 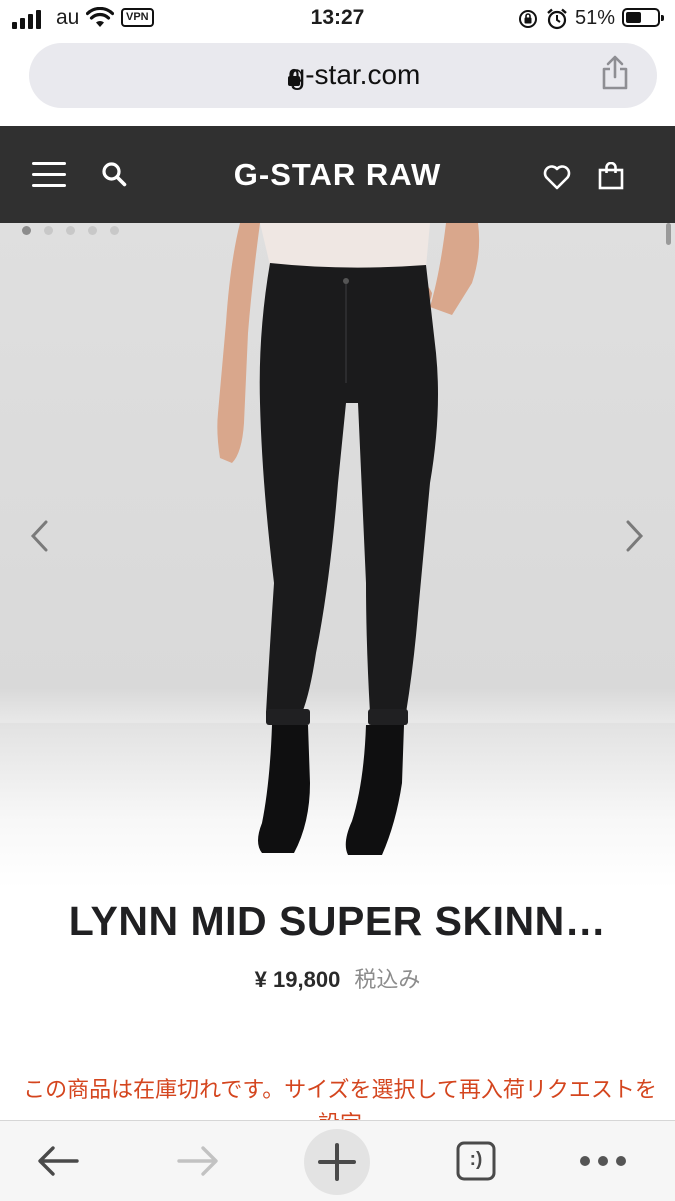 I want to click on status-bar: au VPN 13:27 51%, so click(x=337, y=19).